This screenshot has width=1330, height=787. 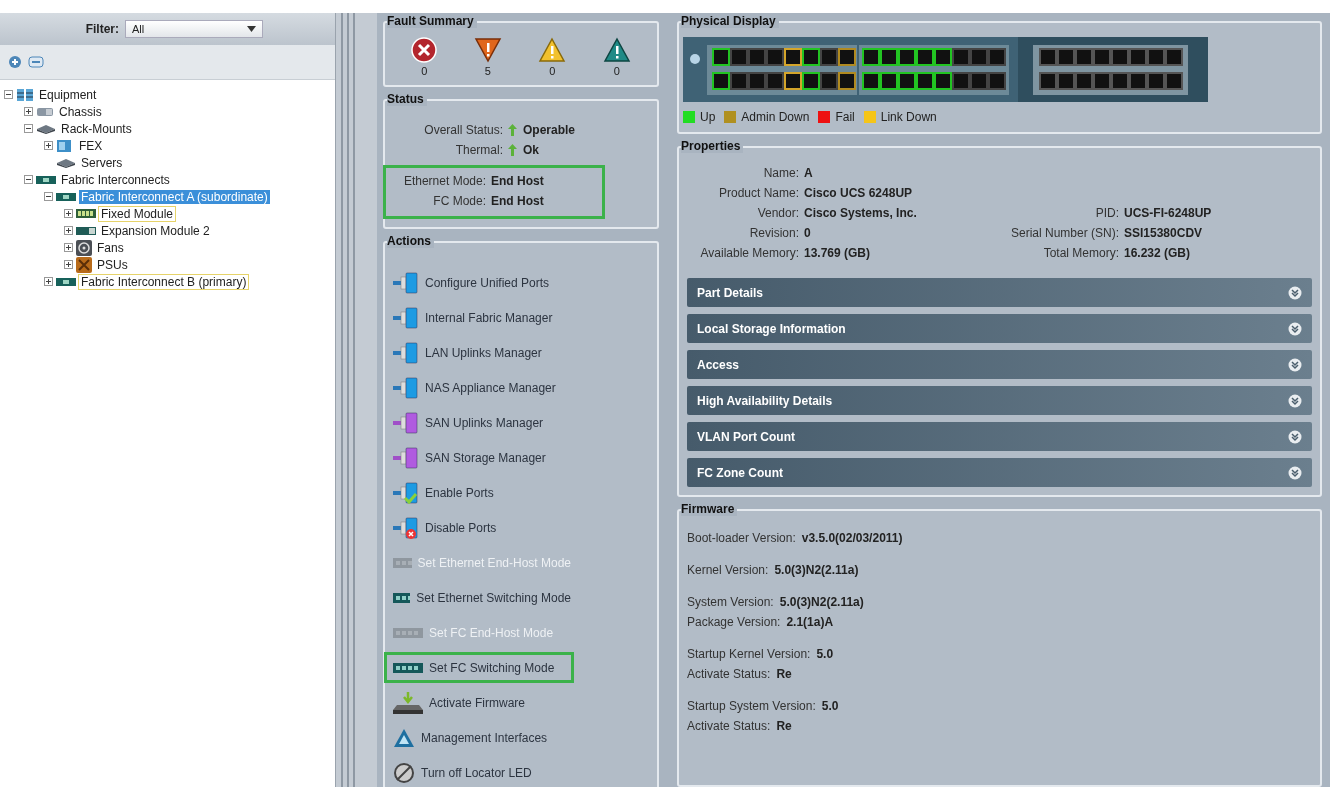 I want to click on firmware-label: Kernel Version:, so click(x=728, y=570).